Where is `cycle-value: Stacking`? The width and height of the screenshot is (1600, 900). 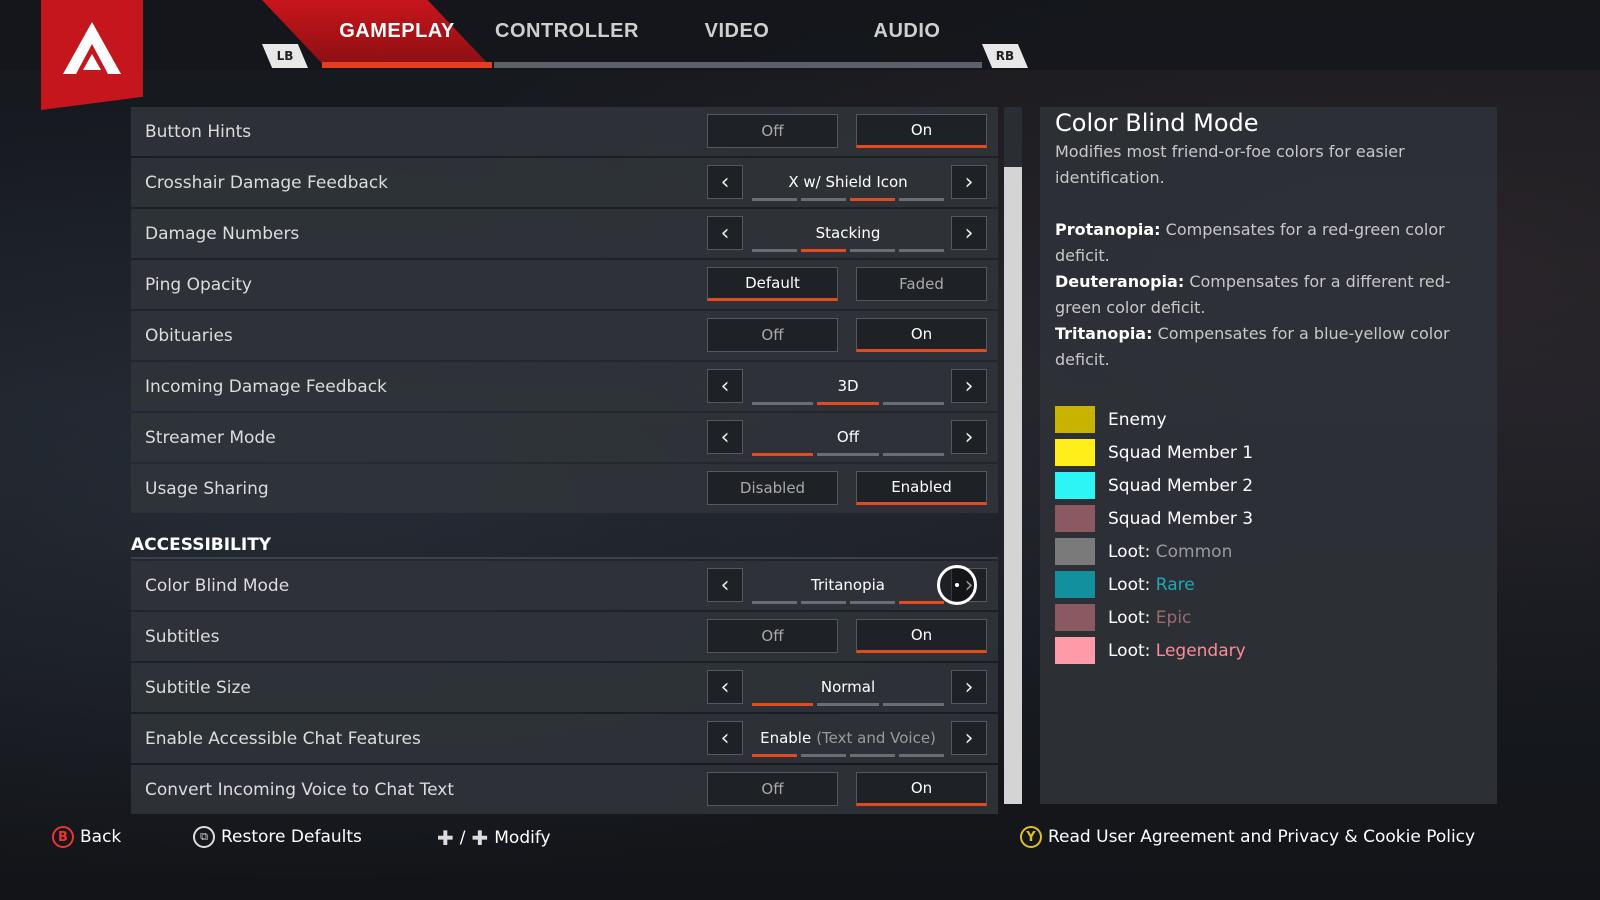
cycle-value: Stacking is located at coordinates (848, 233).